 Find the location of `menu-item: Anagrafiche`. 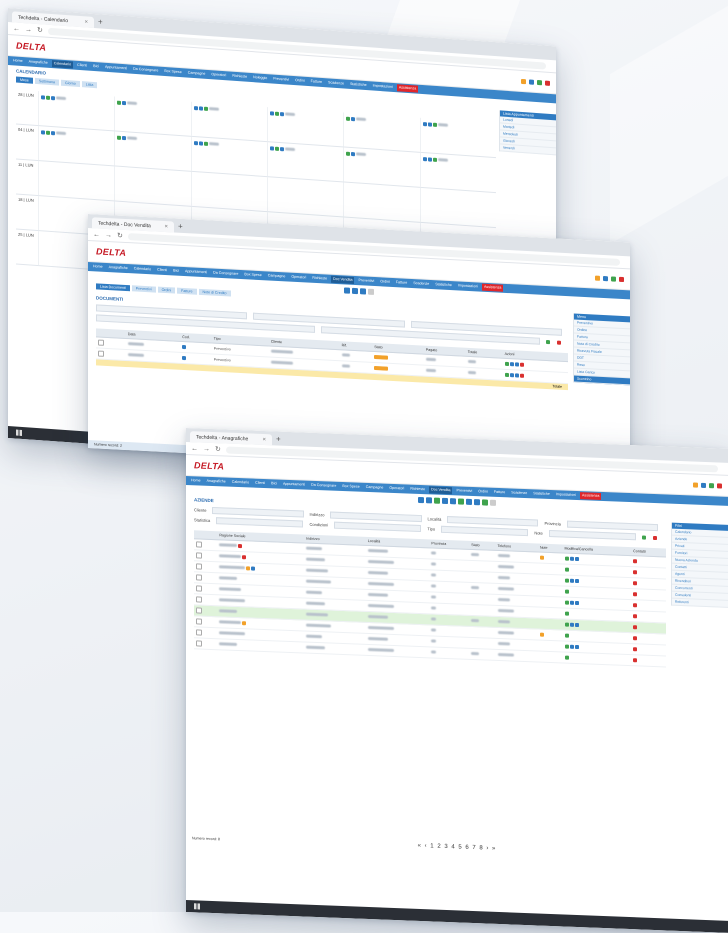

menu-item: Anagrafiche is located at coordinates (216, 482).